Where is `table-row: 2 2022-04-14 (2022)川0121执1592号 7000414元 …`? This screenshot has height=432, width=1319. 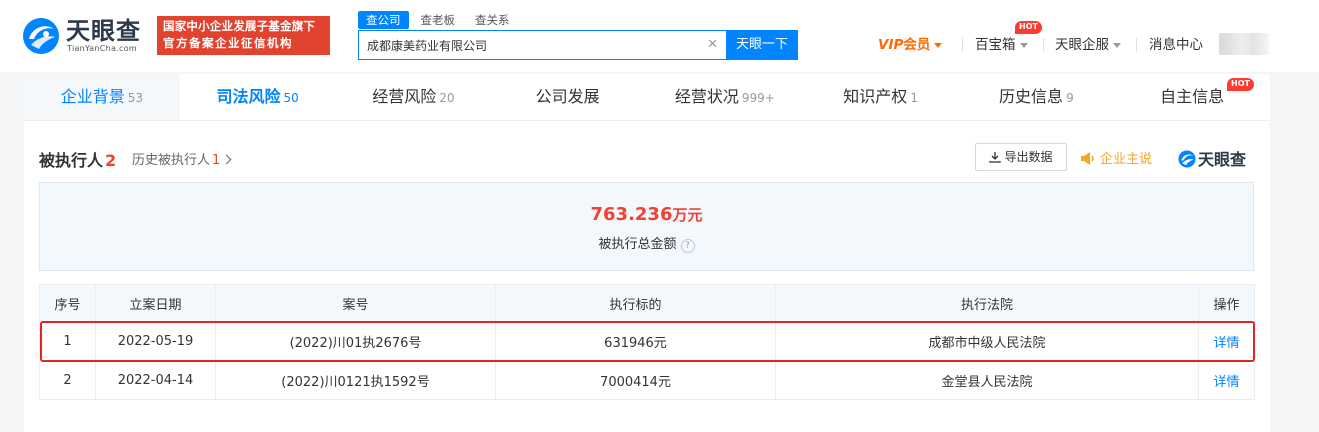
table-row: 2 2022-04-14 (2022)川0121执1592号 7000414元 … is located at coordinates (647, 380).